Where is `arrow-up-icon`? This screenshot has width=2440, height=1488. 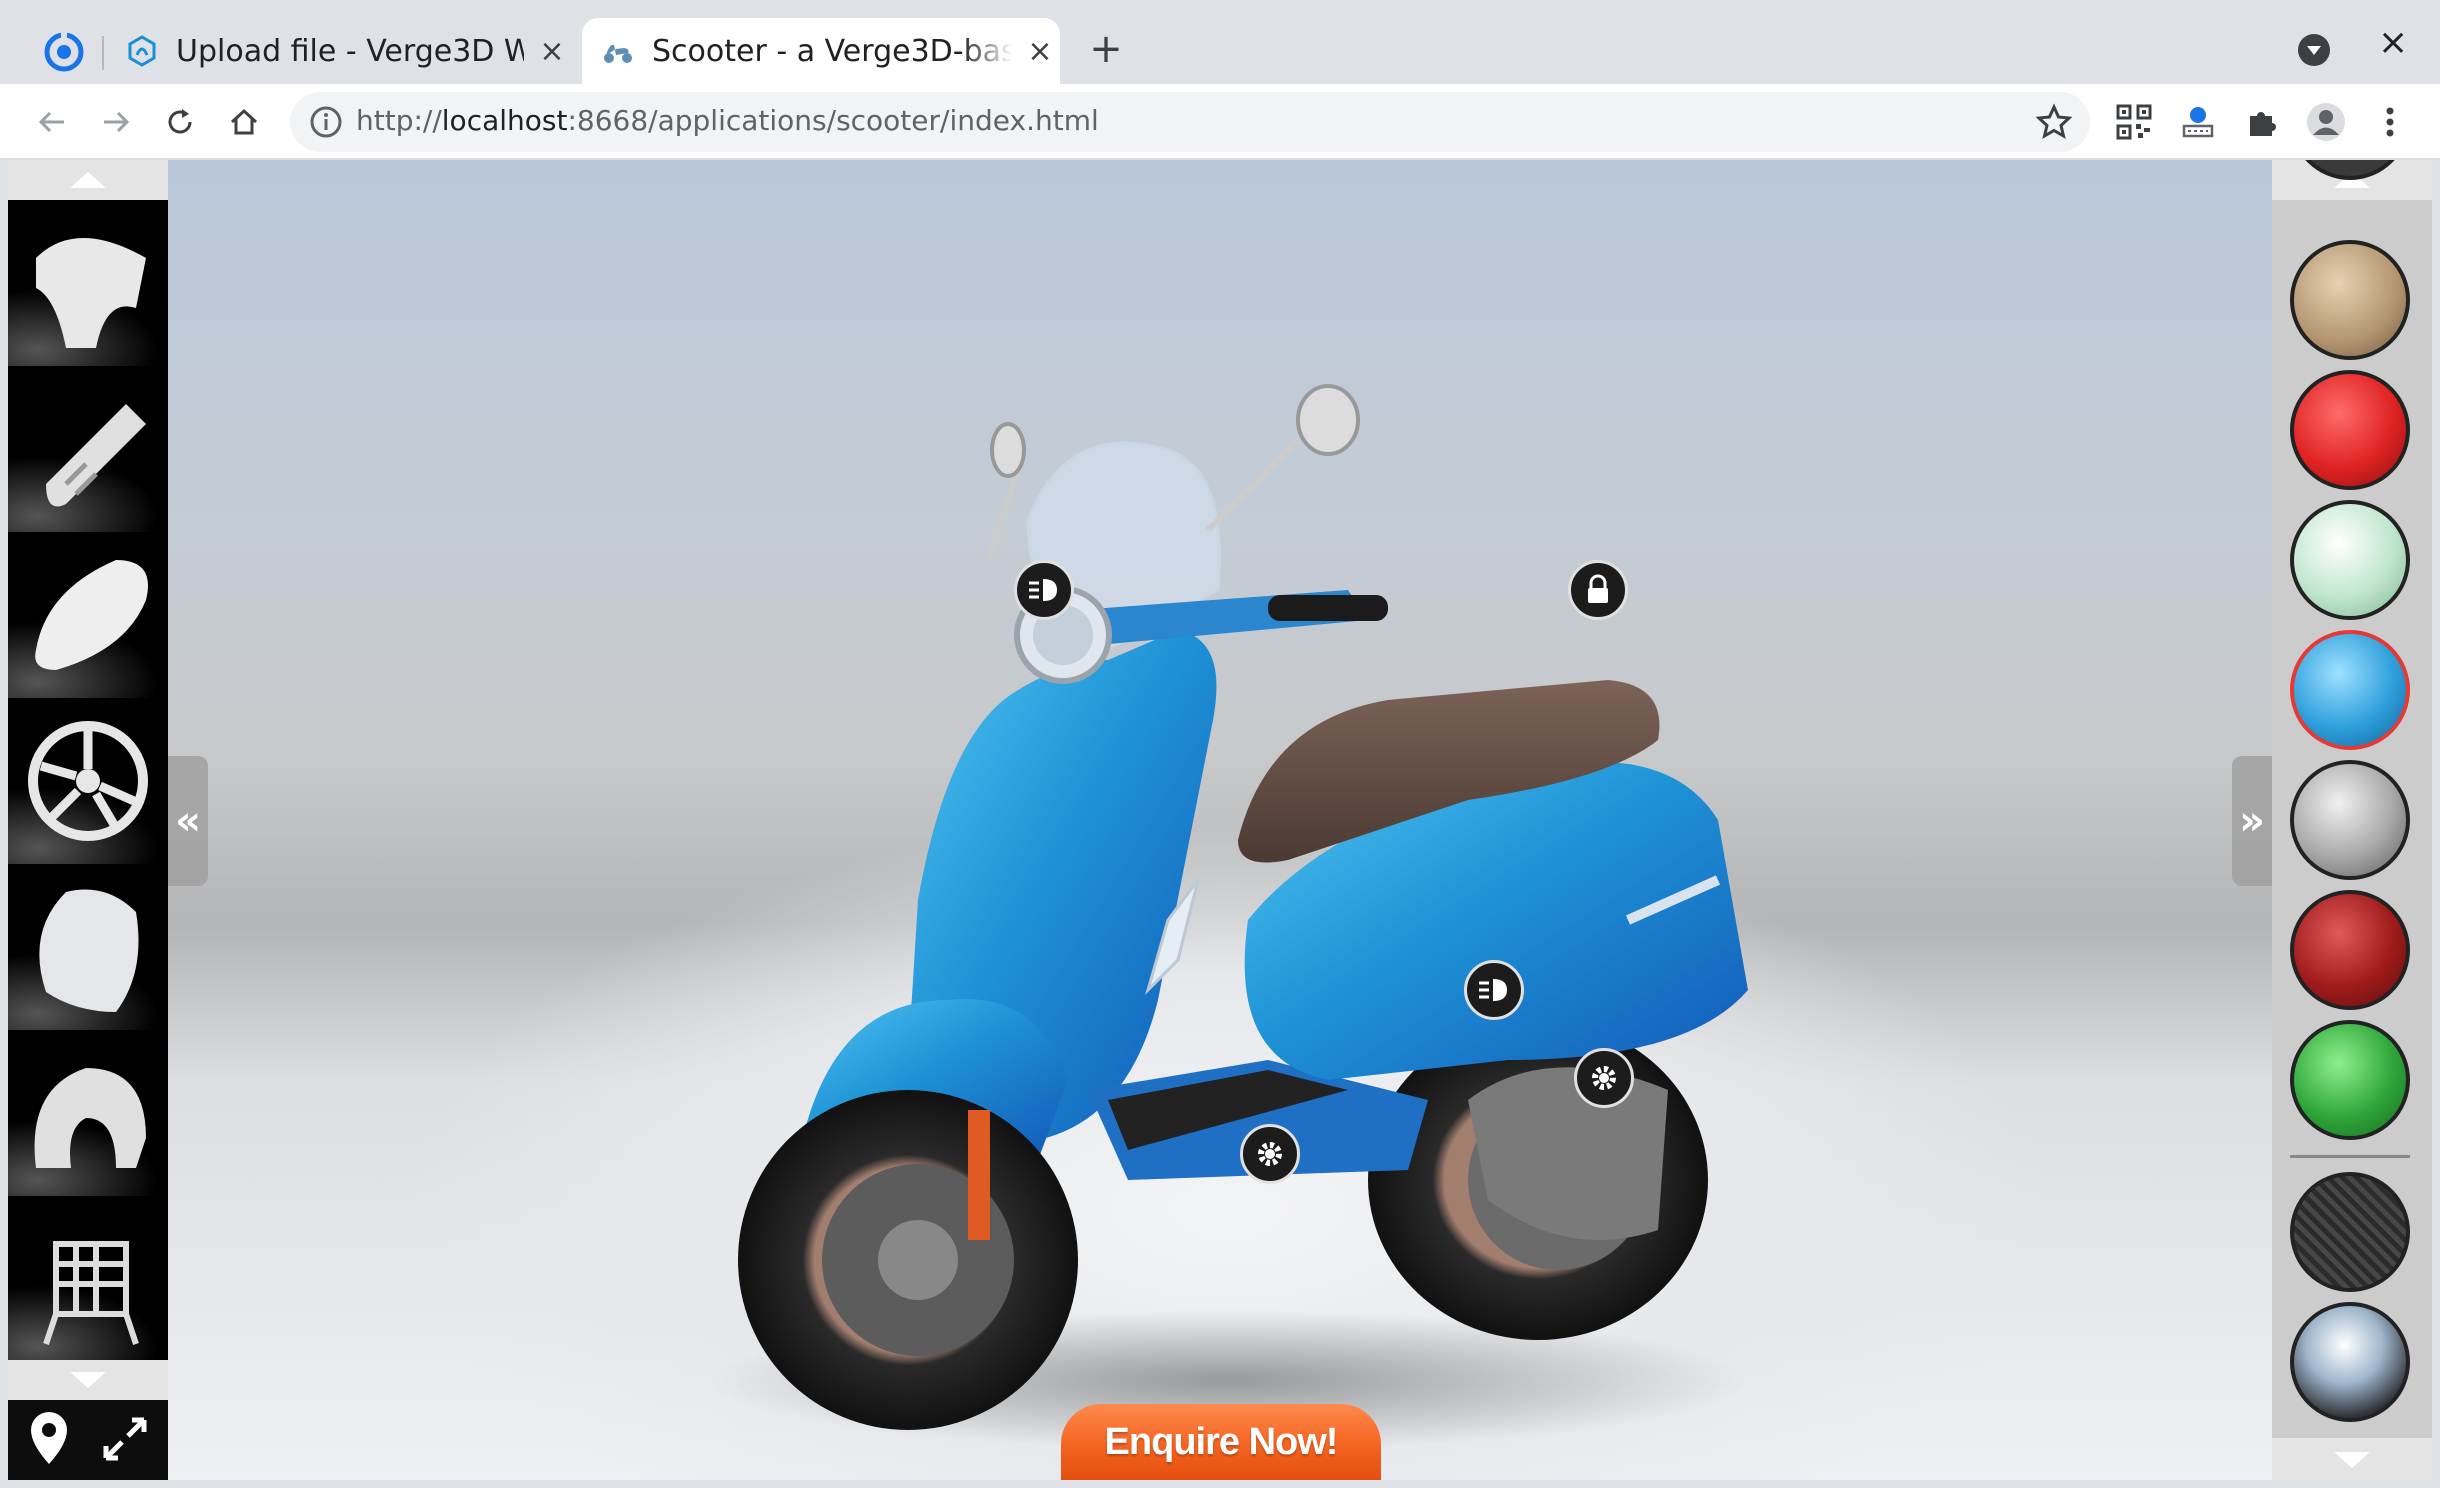 arrow-up-icon is located at coordinates (88, 180).